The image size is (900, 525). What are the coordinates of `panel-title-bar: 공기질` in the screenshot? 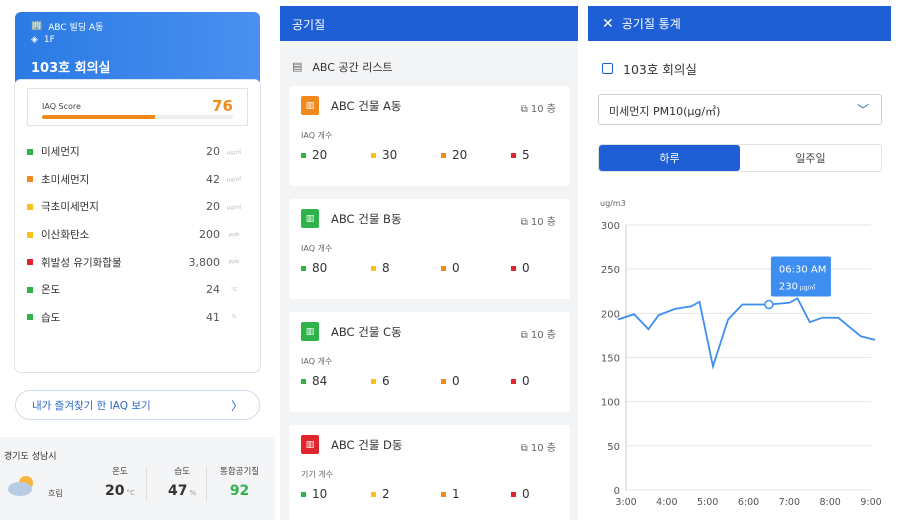 It's located at (429, 23).